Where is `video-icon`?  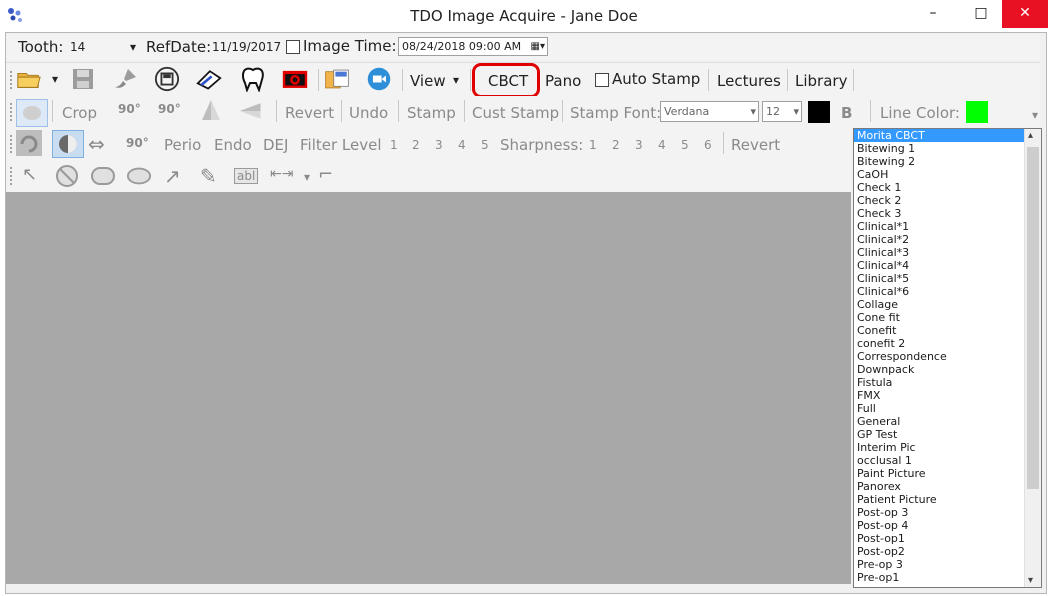
video-icon is located at coordinates (379, 79).